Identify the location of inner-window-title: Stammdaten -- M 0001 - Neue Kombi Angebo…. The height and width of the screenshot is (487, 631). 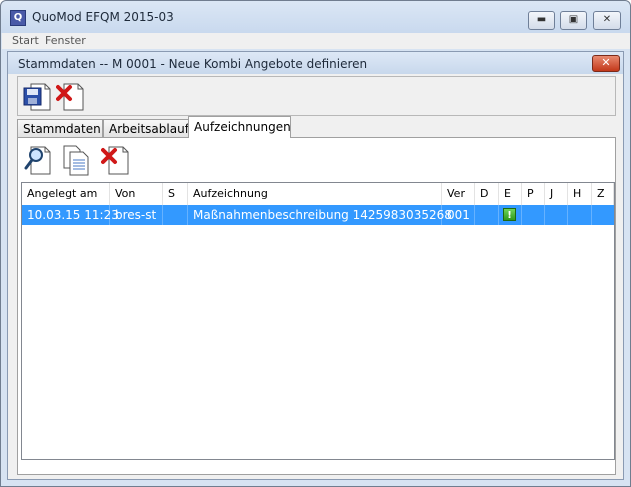
(193, 64).